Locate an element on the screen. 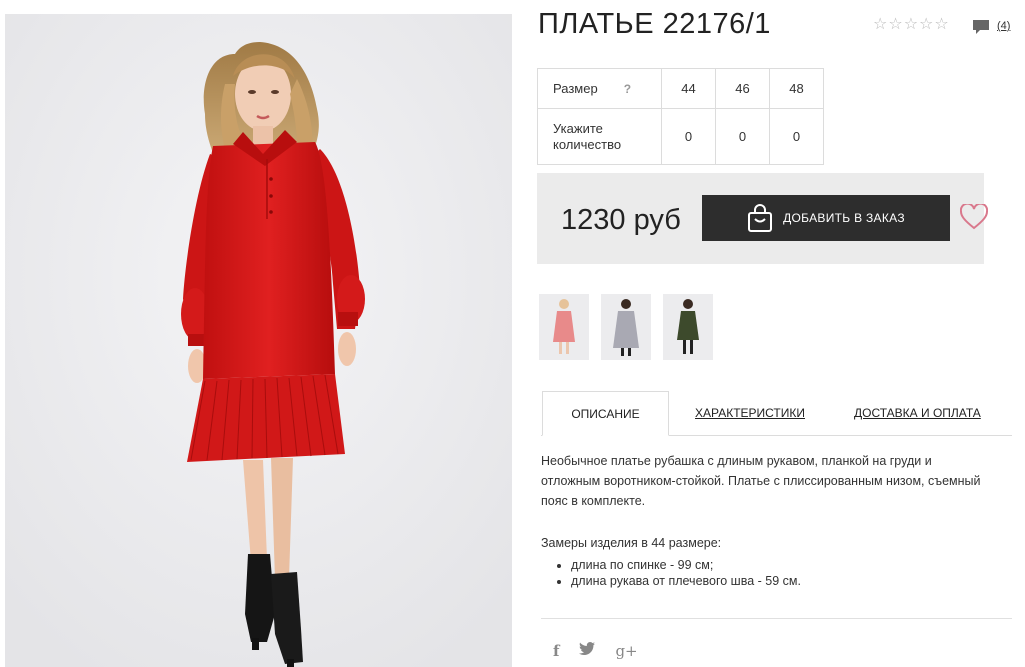 This screenshot has width=1025, height=667. google-plus-icon: g+ is located at coordinates (626, 651).